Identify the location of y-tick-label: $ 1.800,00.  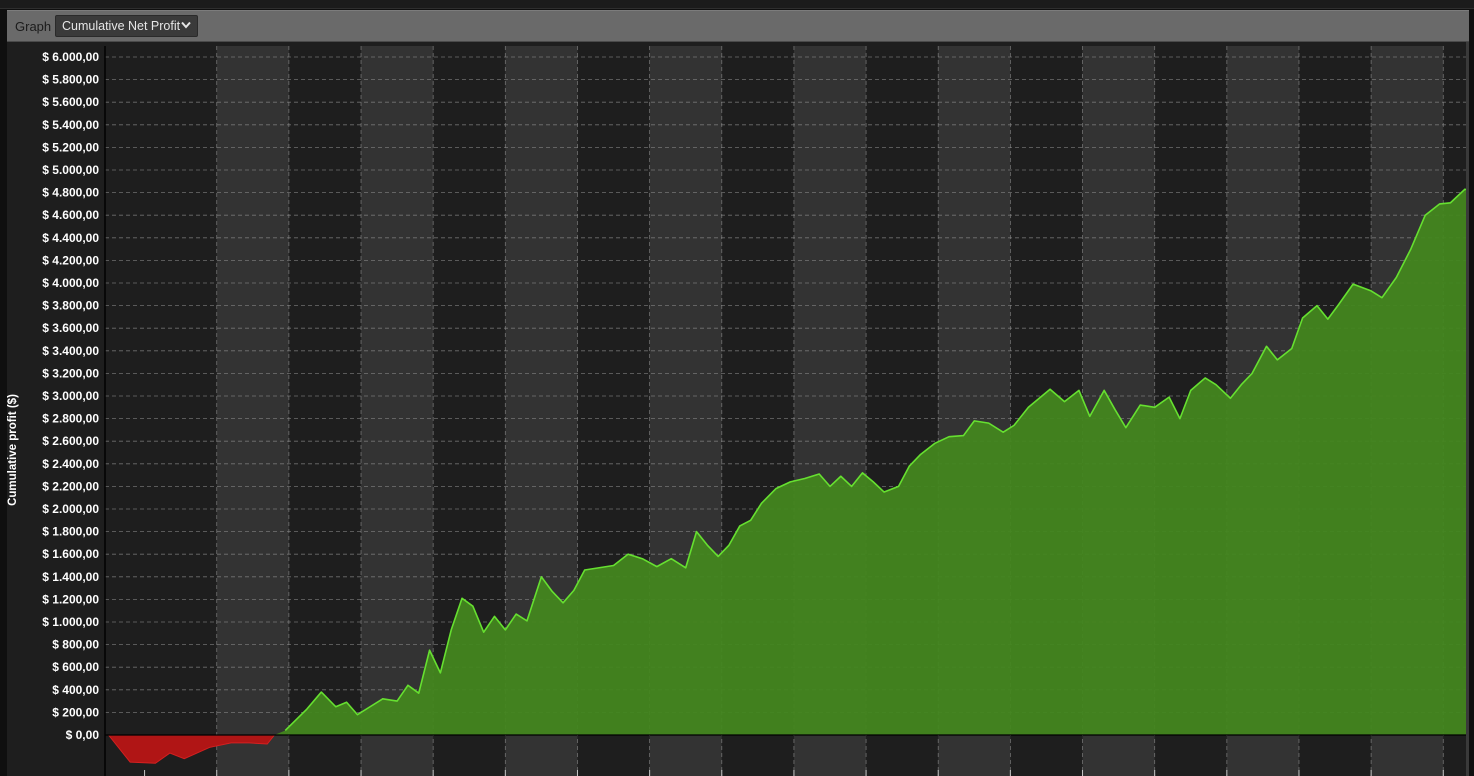
(70, 532).